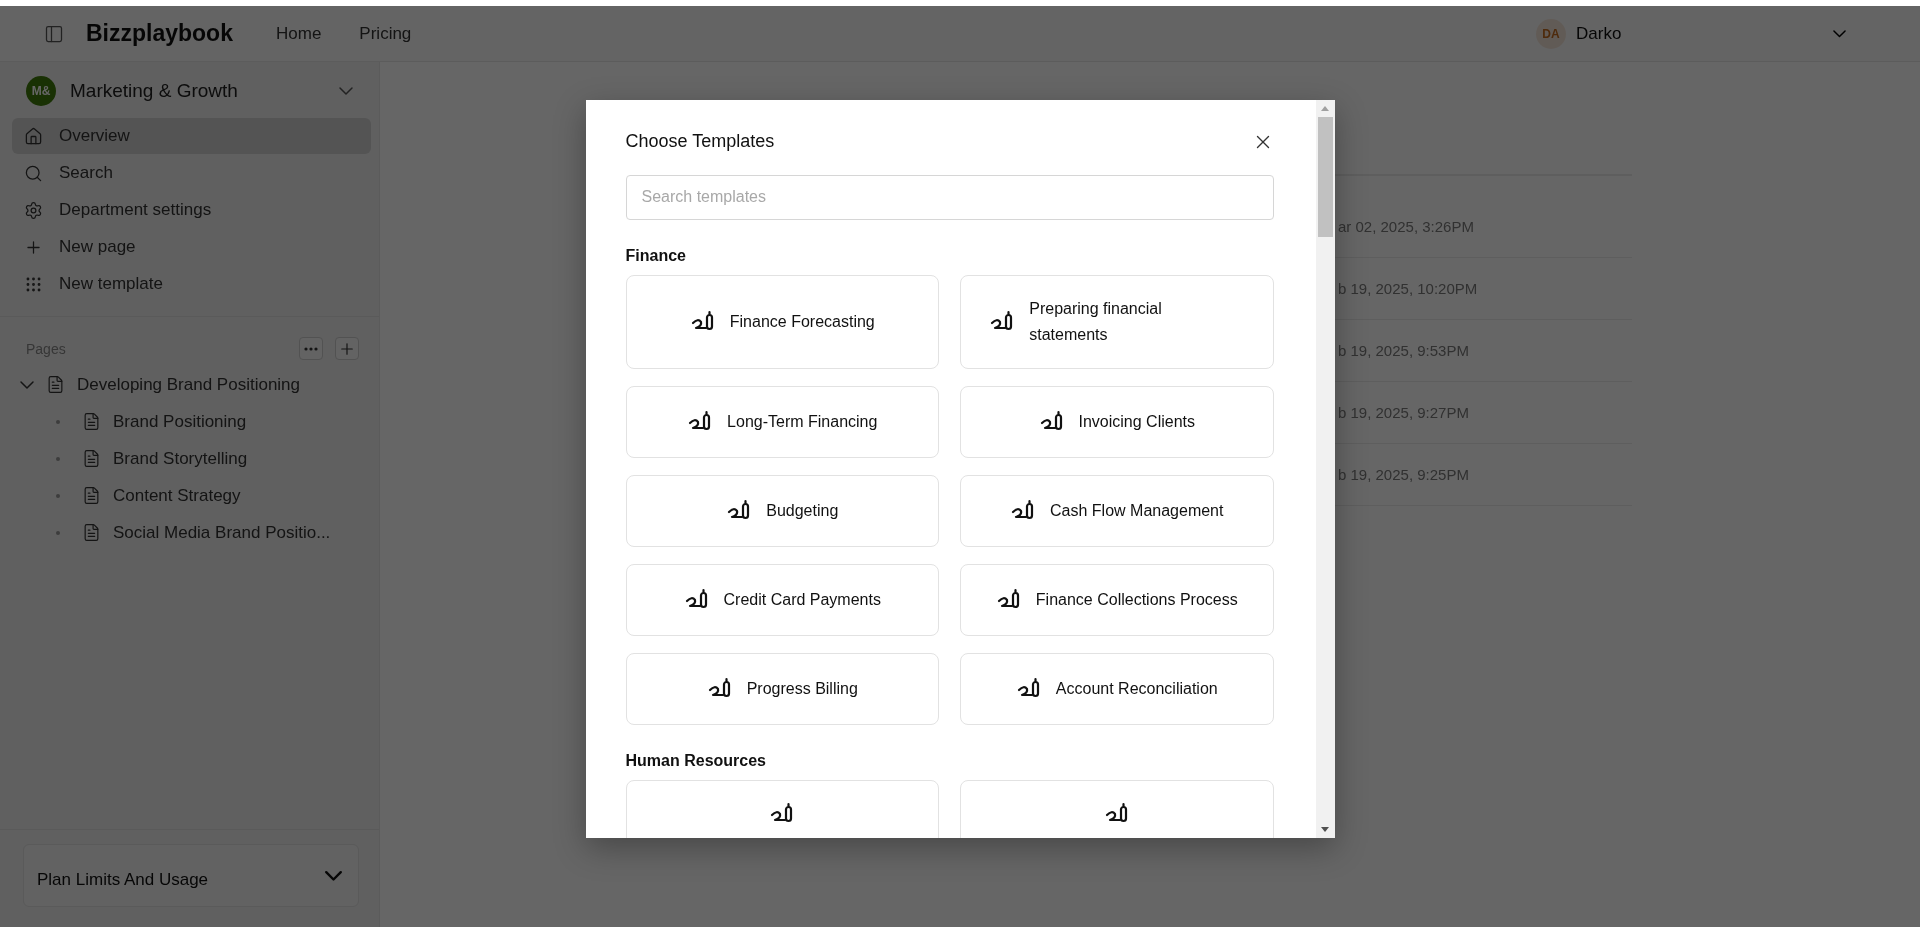 The image size is (1920, 927). What do you see at coordinates (385, 33) in the screenshot?
I see `nav-link: Pricing` at bounding box center [385, 33].